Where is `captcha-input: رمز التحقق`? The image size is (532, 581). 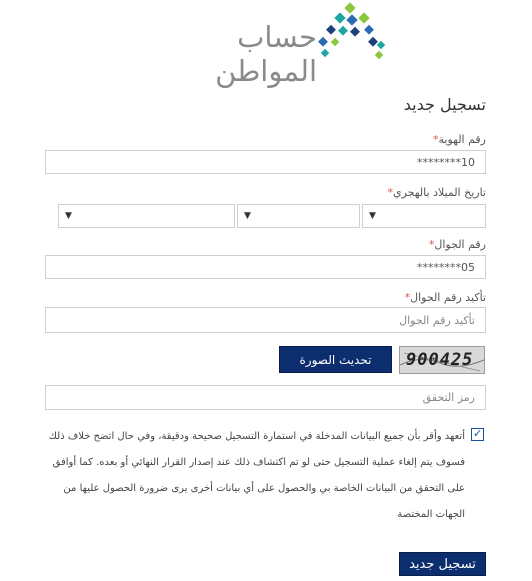 captcha-input: رمز التحقق is located at coordinates (265, 397).